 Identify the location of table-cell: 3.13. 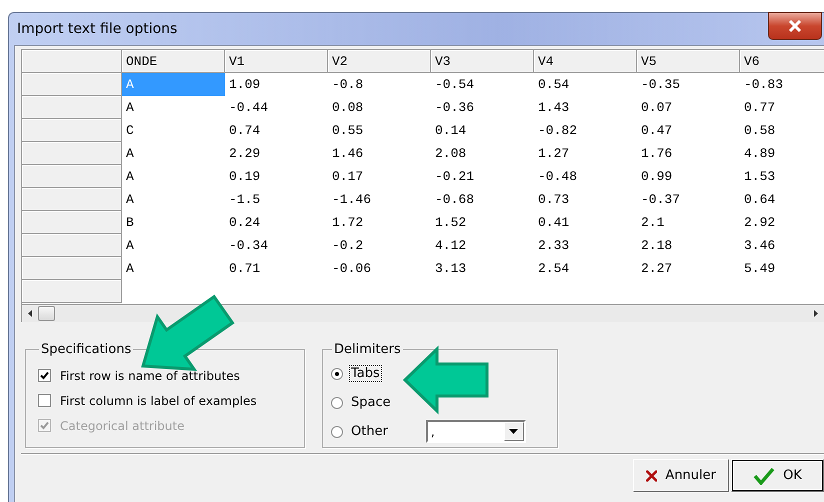
(482, 268).